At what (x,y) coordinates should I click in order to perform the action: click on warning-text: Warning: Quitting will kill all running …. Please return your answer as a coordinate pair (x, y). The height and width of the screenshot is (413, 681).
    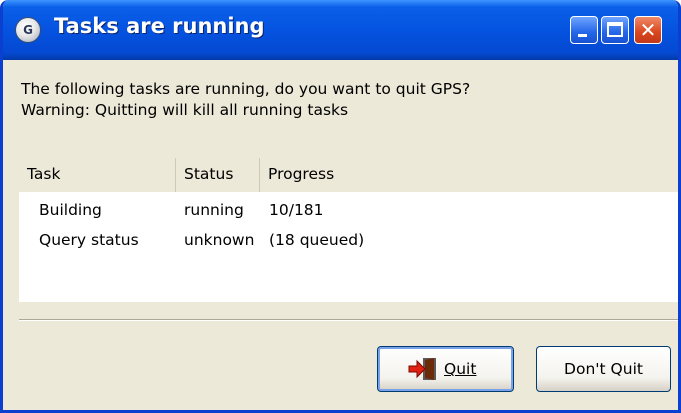
    Looking at the image, I should click on (185, 110).